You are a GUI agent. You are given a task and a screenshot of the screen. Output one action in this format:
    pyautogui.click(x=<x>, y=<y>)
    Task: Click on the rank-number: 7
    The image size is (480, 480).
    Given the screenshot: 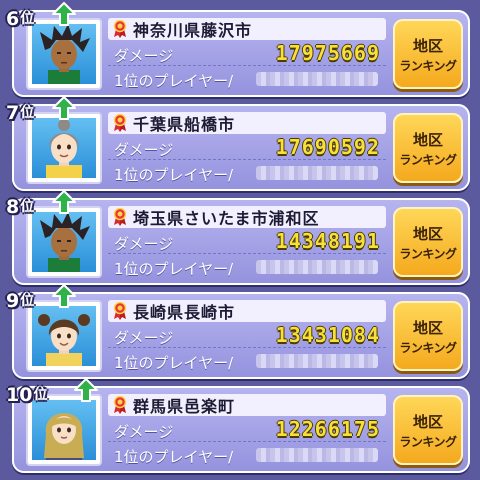 What is the action you would take?
    pyautogui.click(x=13, y=113)
    